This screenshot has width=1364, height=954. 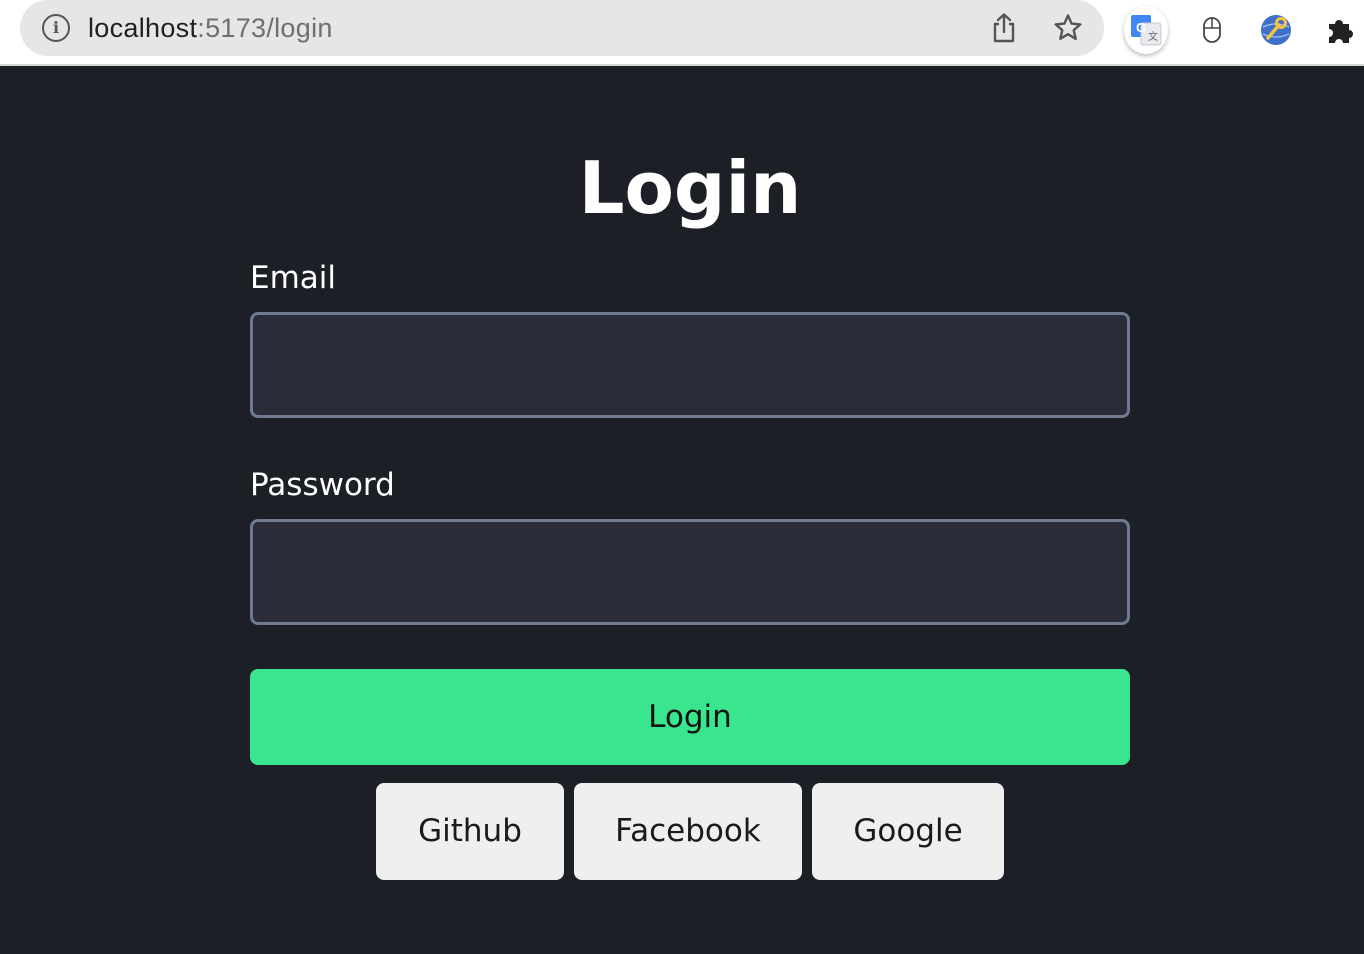 I want to click on globe-key-icon, so click(x=1276, y=30).